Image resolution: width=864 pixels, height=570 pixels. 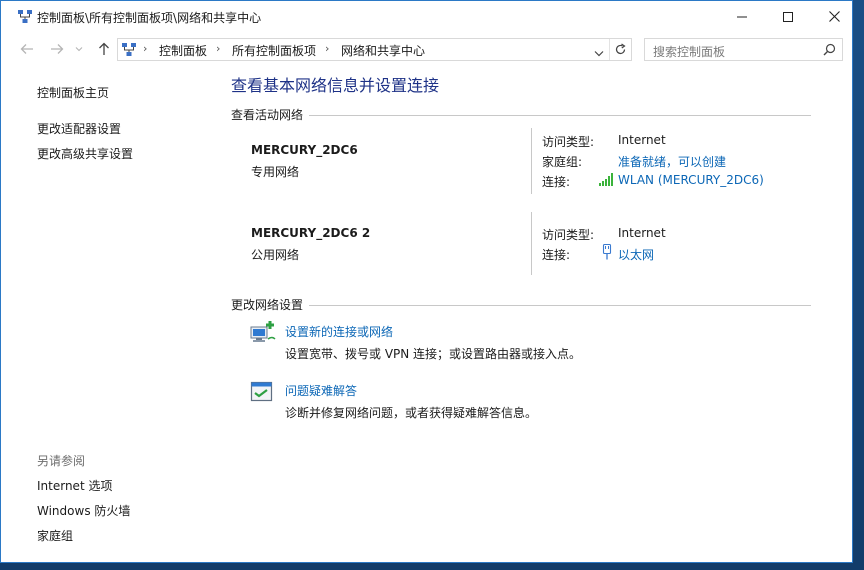 What do you see at coordinates (426, 16) in the screenshot?
I see `title-bar: 控制面板\所有控制面板项\网络和共享中心` at bounding box center [426, 16].